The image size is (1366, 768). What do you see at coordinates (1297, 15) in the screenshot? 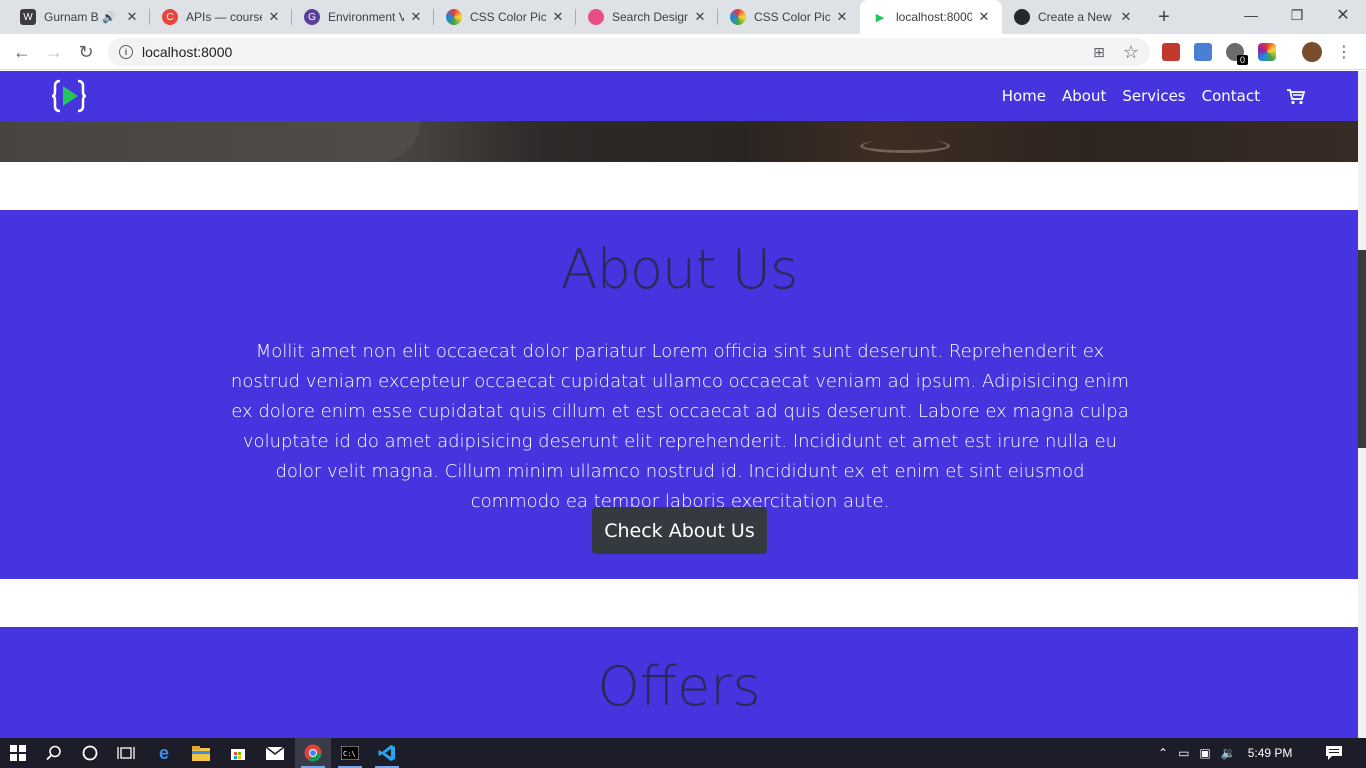
I see `restore-icon: ❐` at bounding box center [1297, 15].